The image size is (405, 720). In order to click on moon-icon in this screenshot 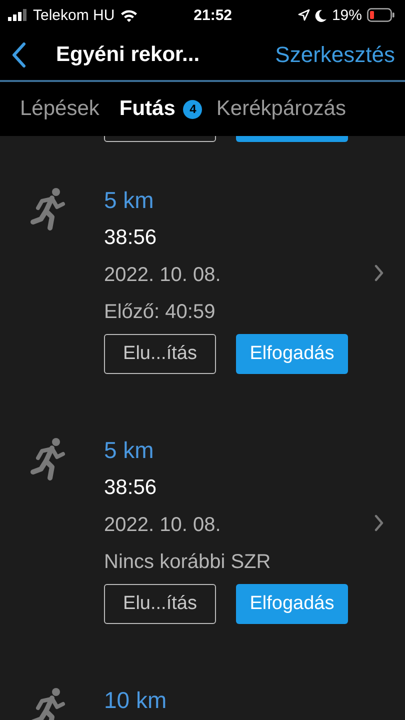, I will do `click(320, 15)`.